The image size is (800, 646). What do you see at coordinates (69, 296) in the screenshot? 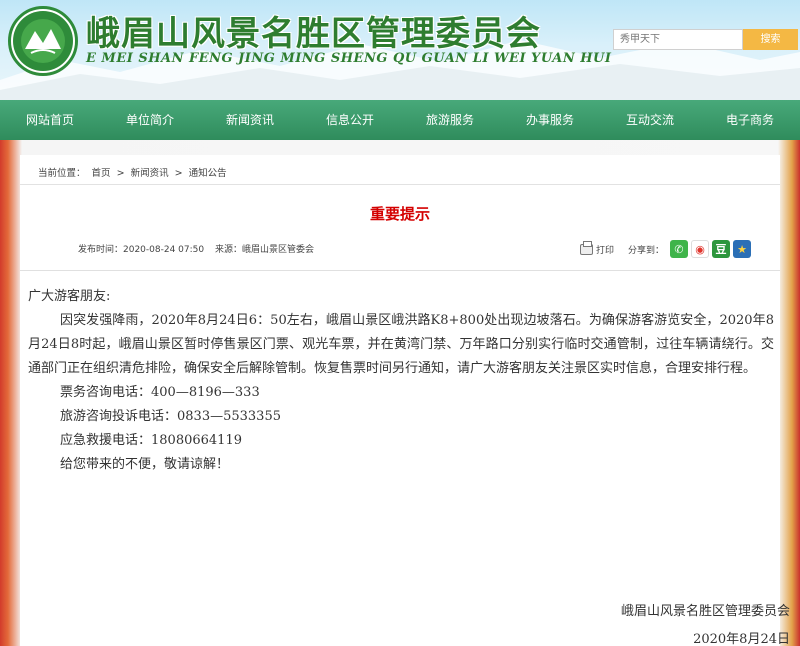
I see `greeting: 广大游客朋友:` at bounding box center [69, 296].